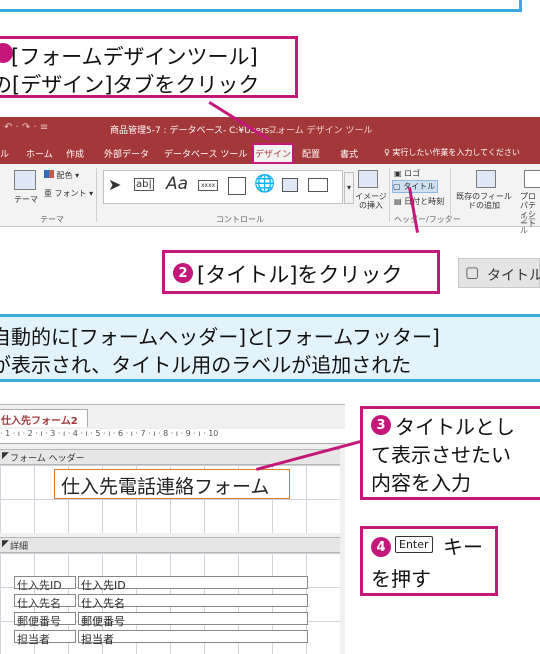 This screenshot has width=540, height=654. Describe the element at coordinates (193, 584) in the screenshot. I see `field-textbox: 仕入先ID` at that location.